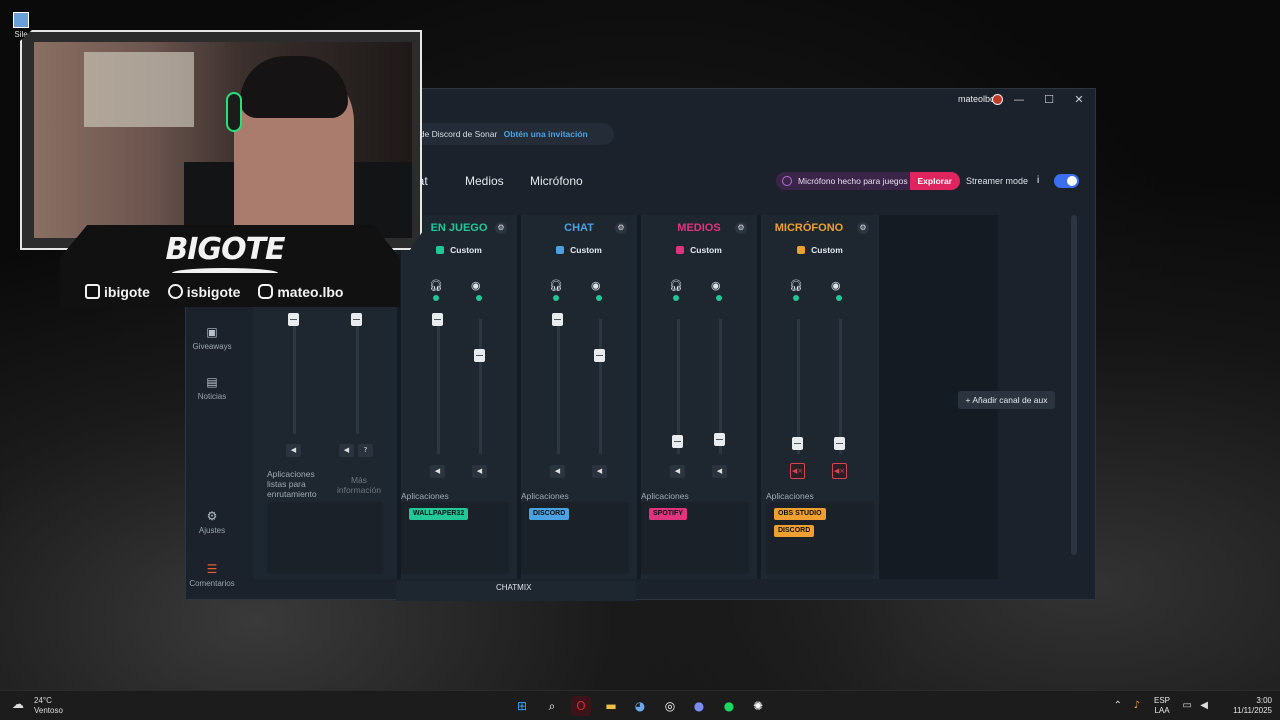 This screenshot has width=1280, height=720. I want to click on windows-start-icon: ⊞, so click(522, 706).